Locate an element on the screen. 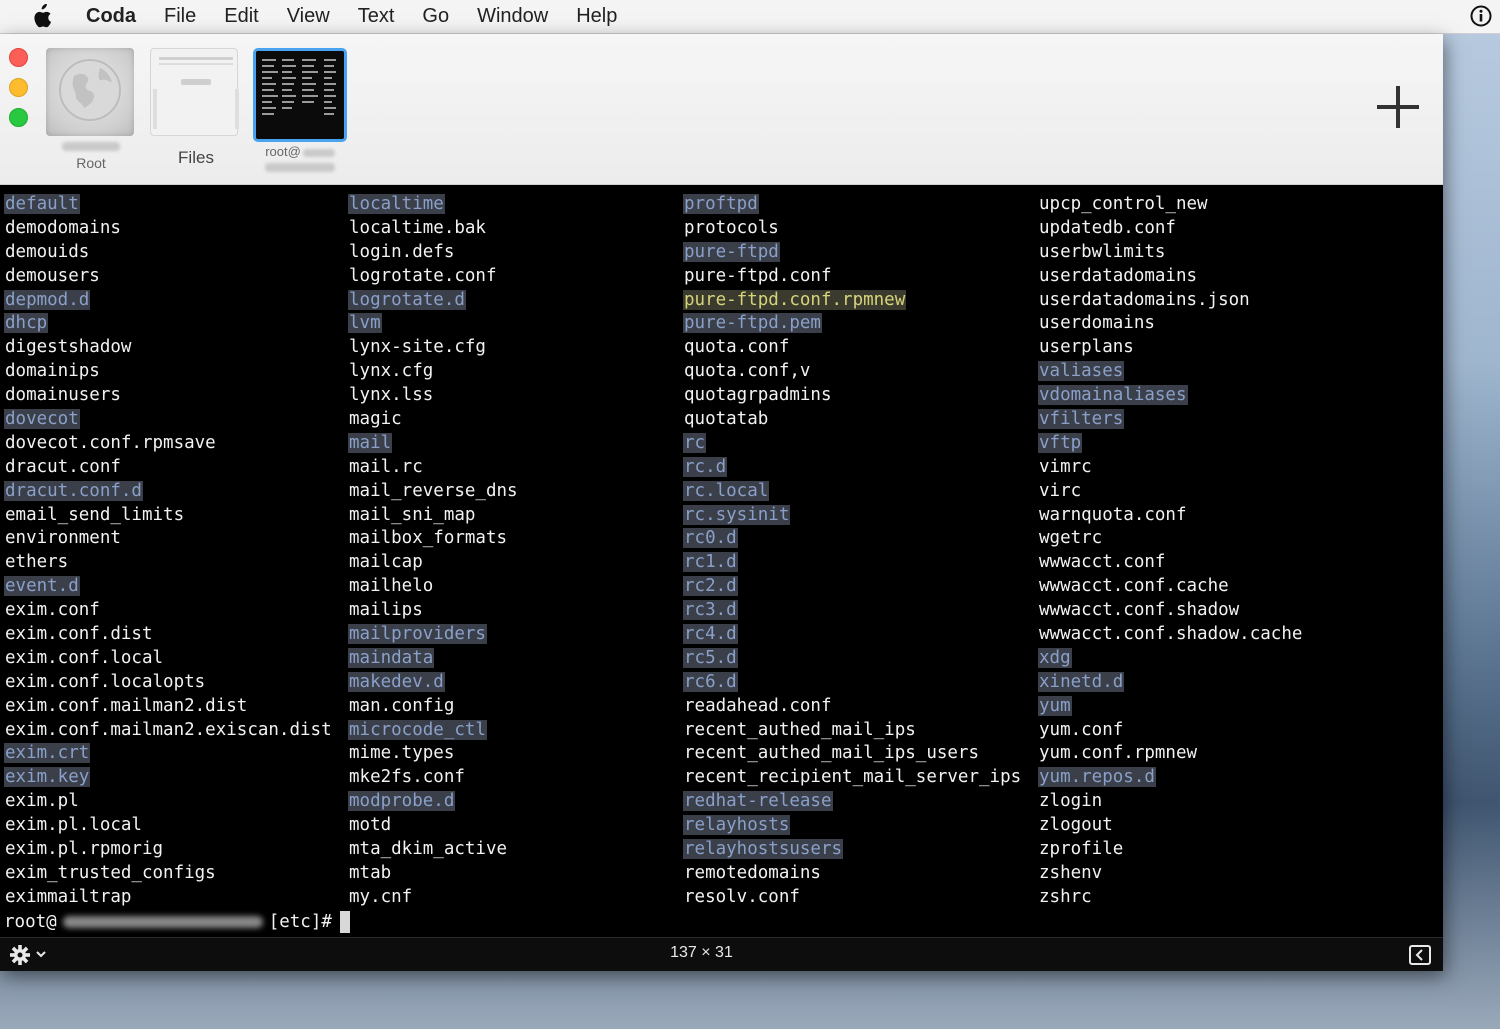 This screenshot has width=1500, height=1029. entry-name: pure-ftpd is located at coordinates (731, 251).